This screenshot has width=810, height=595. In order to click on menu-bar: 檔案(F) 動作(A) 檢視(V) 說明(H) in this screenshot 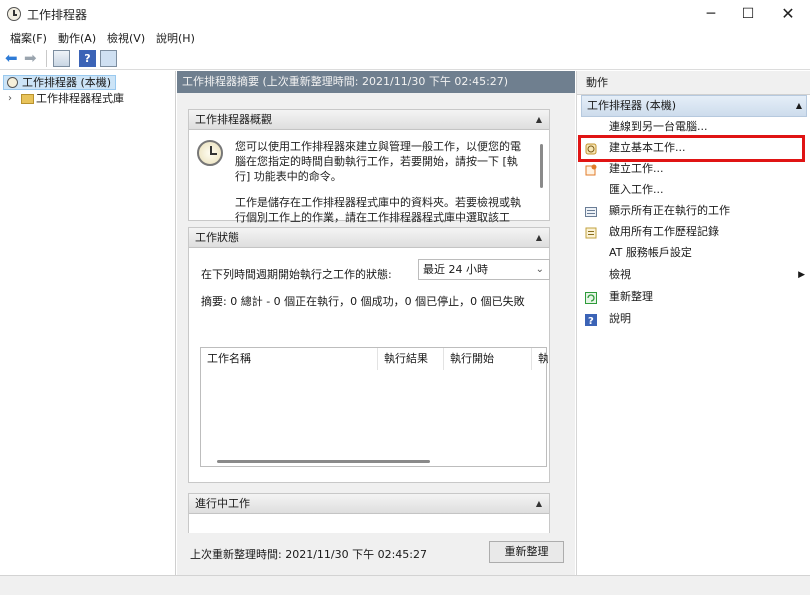, I will do `click(405, 37)`.